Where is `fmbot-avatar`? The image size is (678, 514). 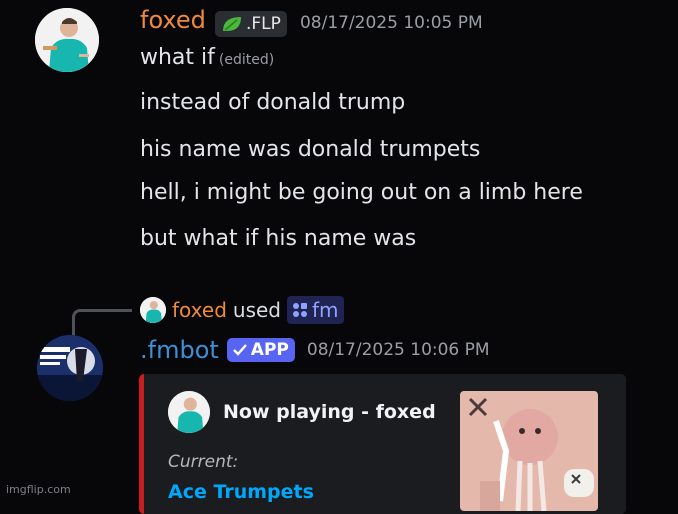
fmbot-avatar is located at coordinates (70, 368).